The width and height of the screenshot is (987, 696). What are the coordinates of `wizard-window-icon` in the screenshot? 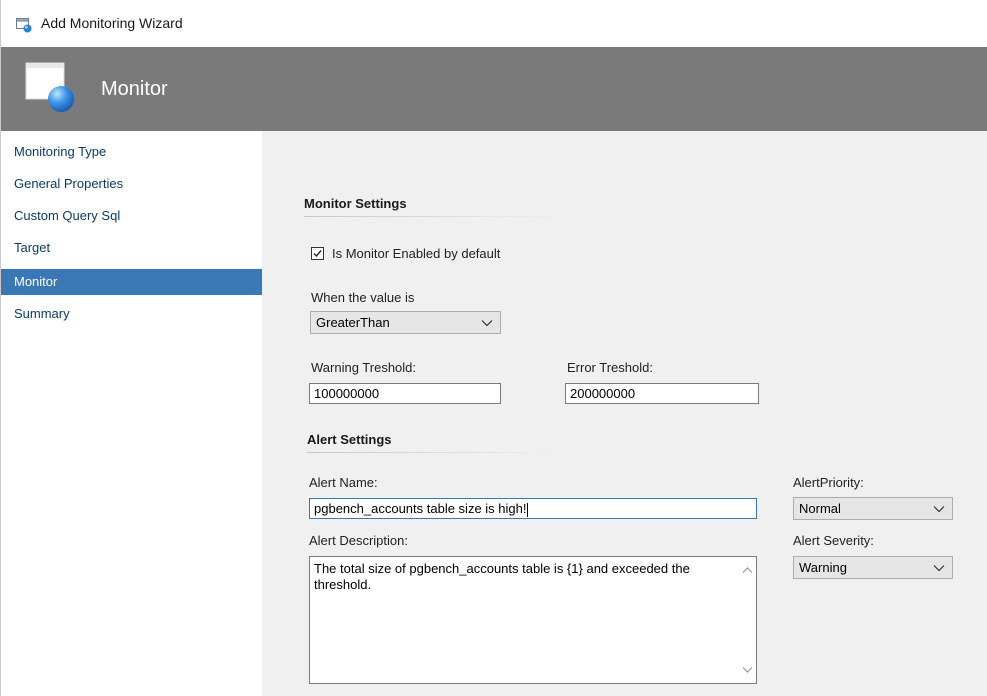 It's located at (24, 25).